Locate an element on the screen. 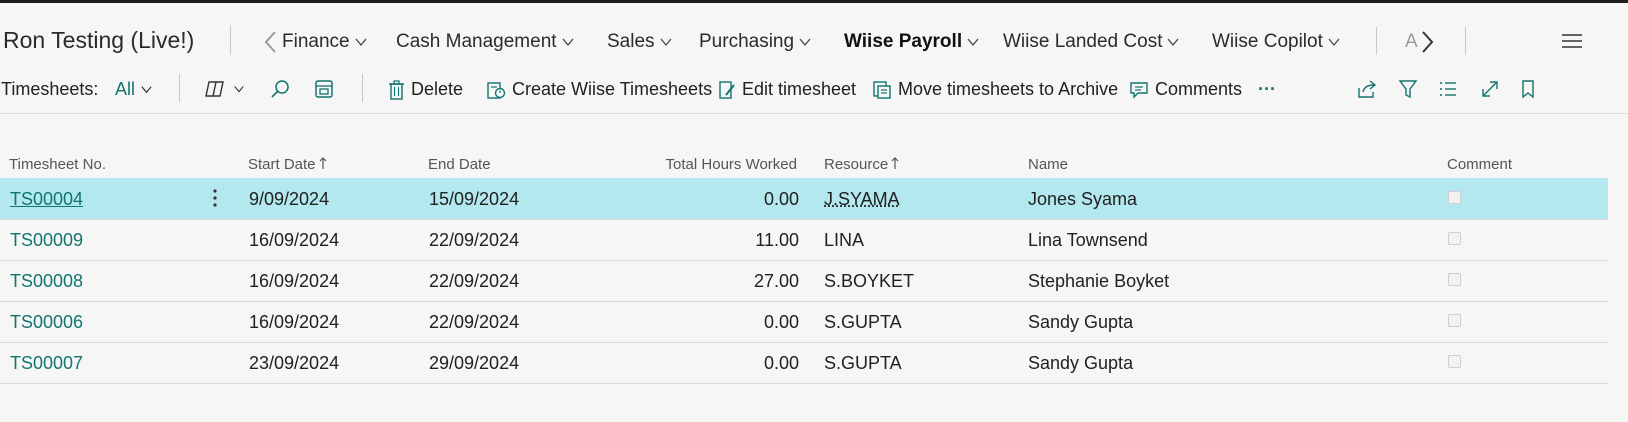  list-view-button is located at coordinates (1451, 89).